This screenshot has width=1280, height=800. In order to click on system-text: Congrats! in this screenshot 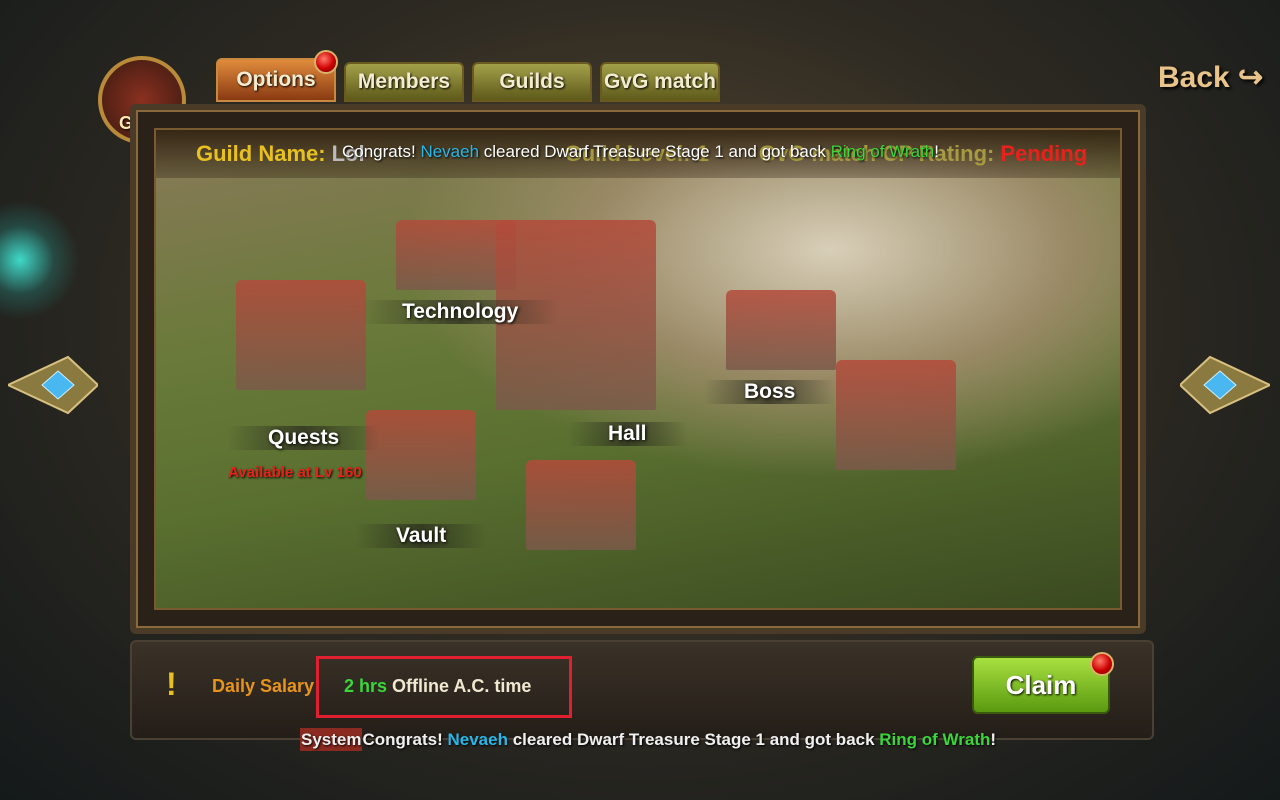, I will do `click(405, 739)`.